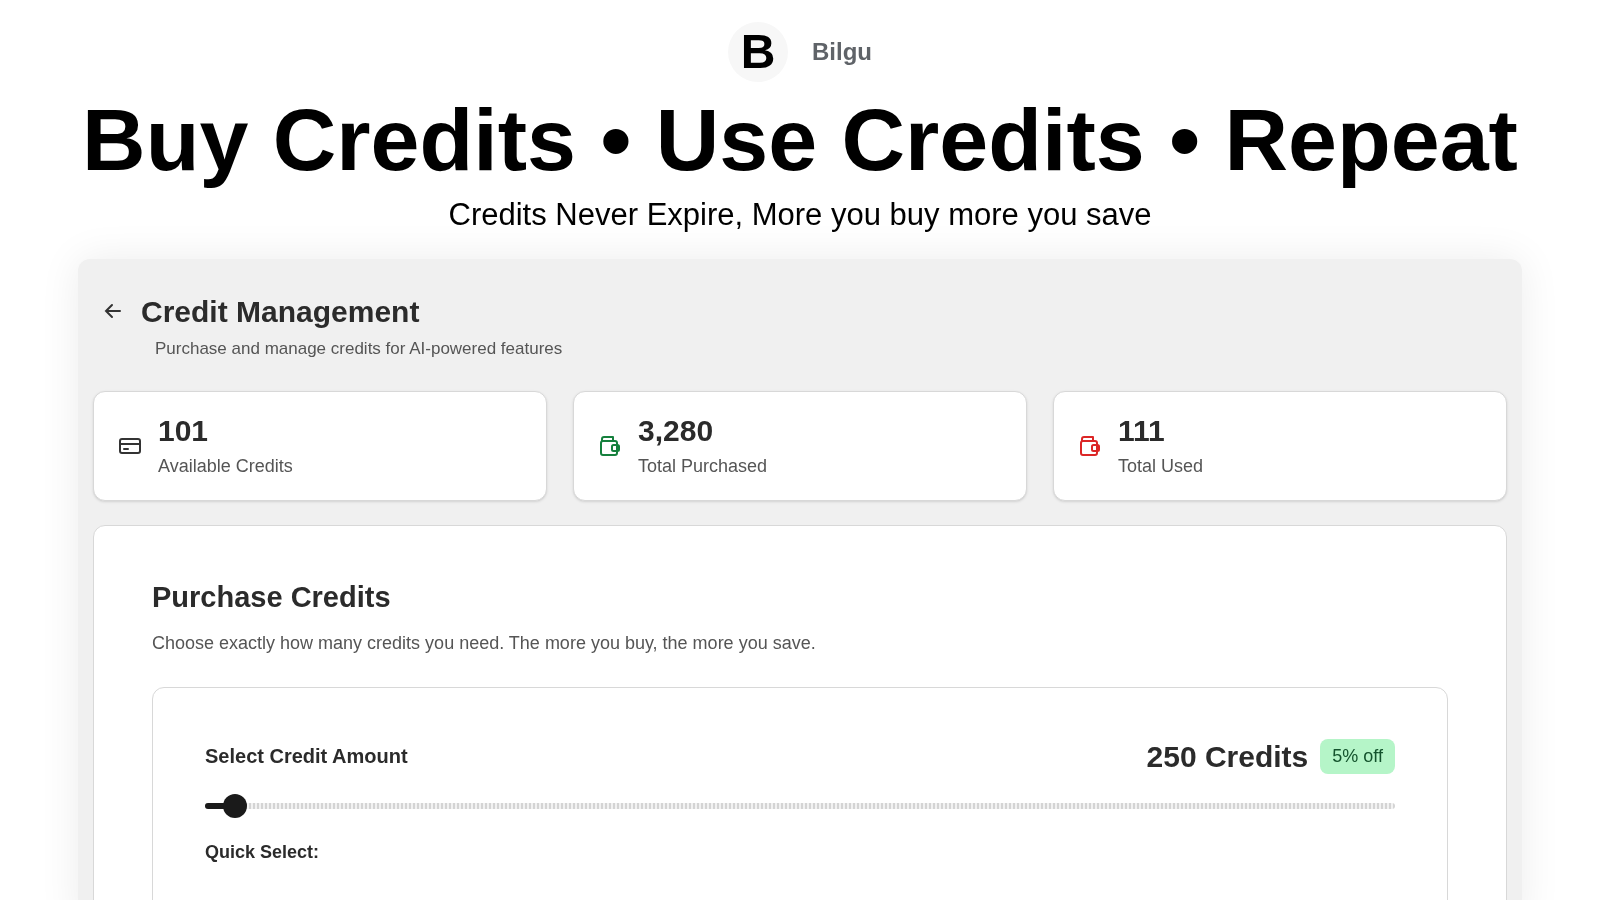  What do you see at coordinates (225, 467) in the screenshot?
I see `stat-label: Available Credits` at bounding box center [225, 467].